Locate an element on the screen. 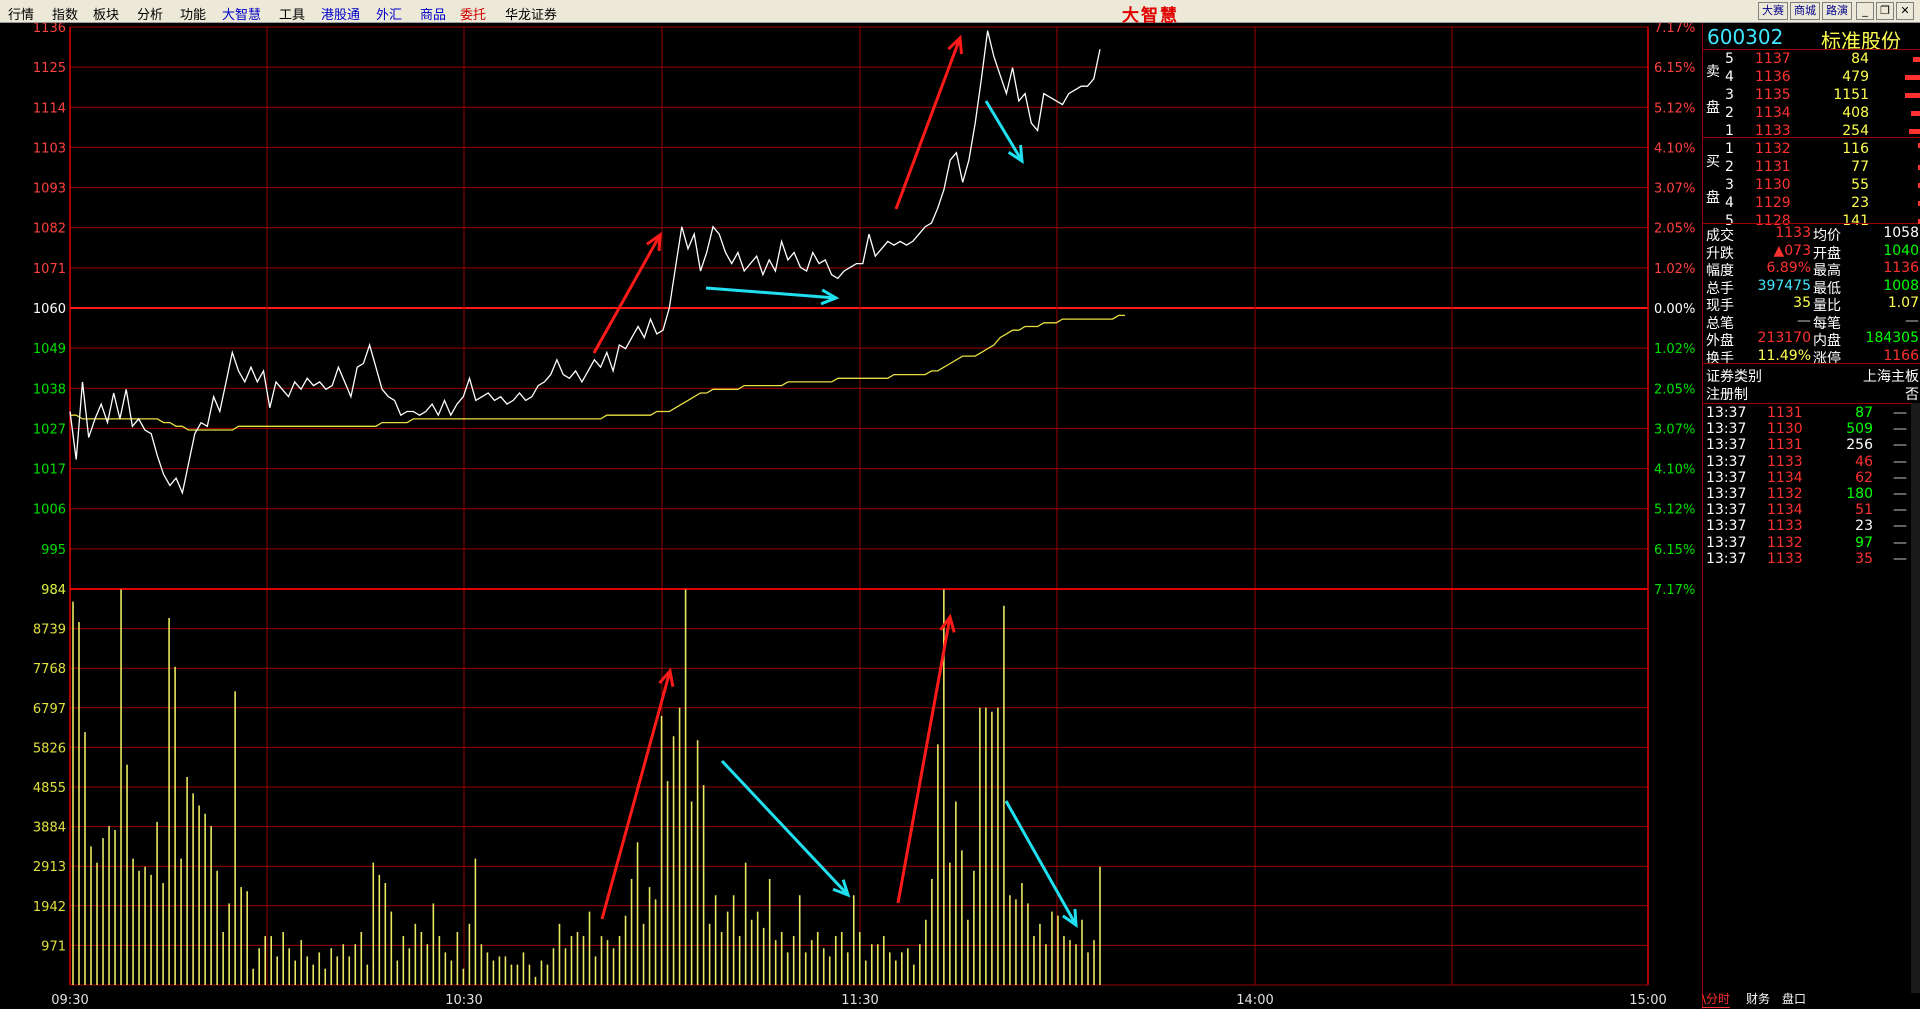 The image size is (1920, 1009). volume-tick-label: 7768 is located at coordinates (49, 669).